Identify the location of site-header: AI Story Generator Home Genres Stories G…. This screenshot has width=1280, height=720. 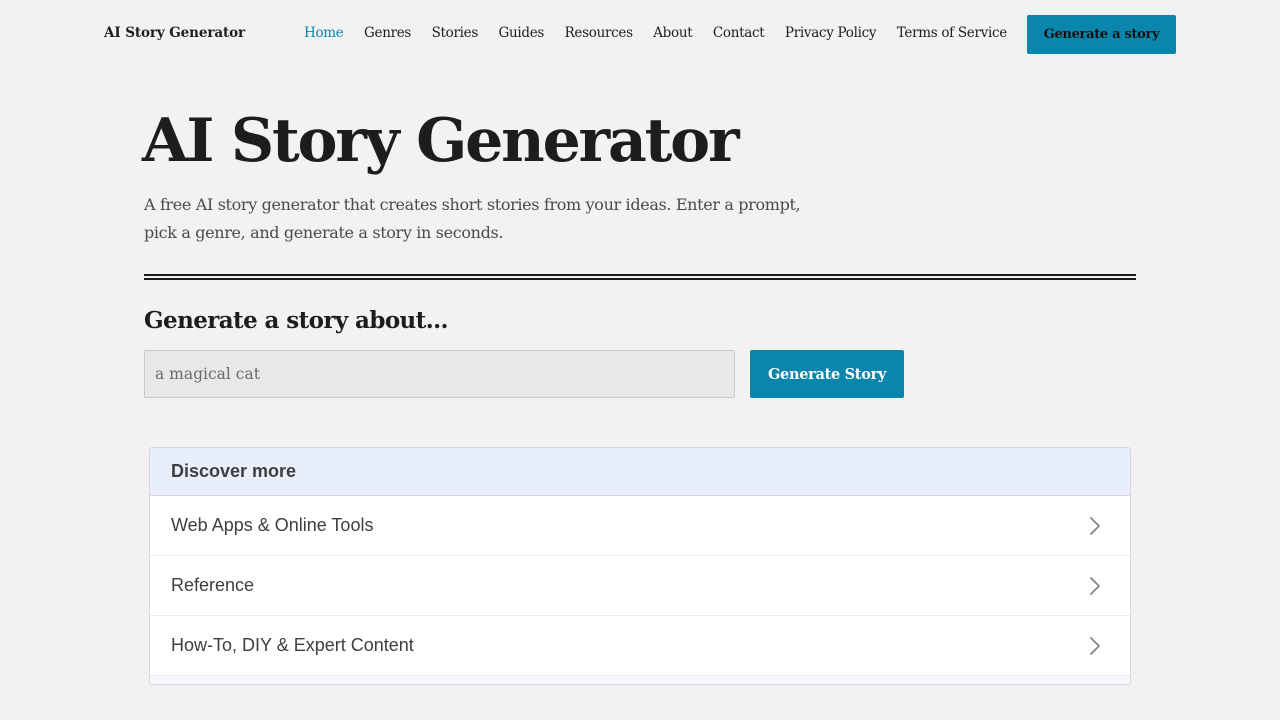
(640, 35).